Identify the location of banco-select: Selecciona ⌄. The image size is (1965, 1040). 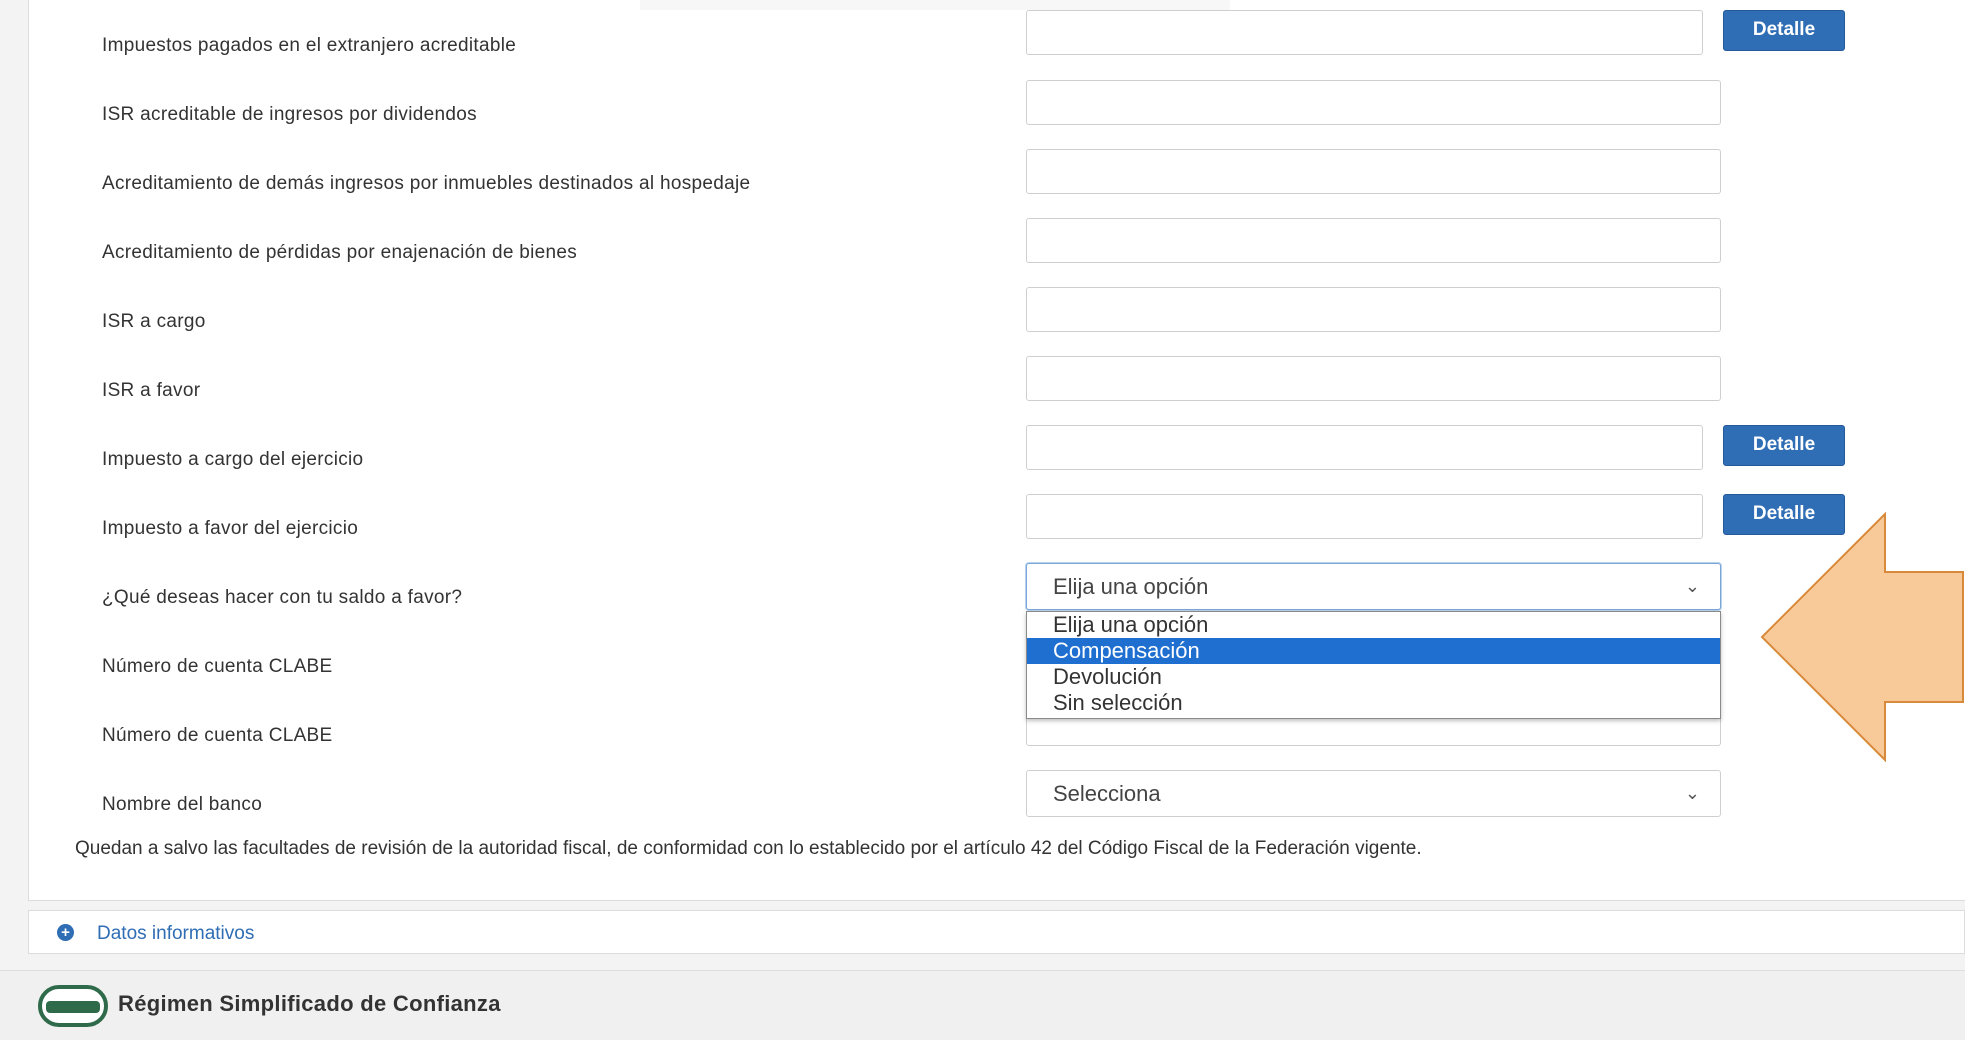
(1373, 793).